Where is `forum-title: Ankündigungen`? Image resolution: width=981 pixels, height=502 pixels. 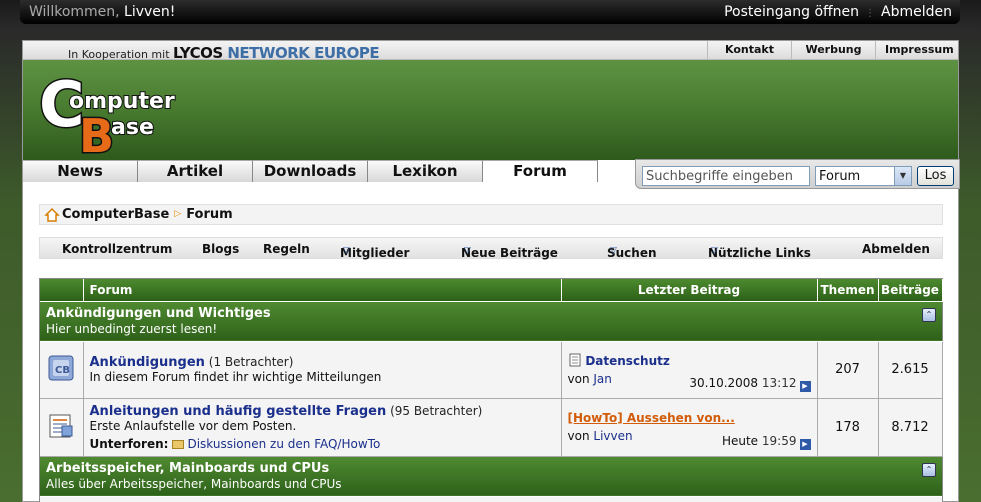 forum-title: Ankündigungen is located at coordinates (147, 362).